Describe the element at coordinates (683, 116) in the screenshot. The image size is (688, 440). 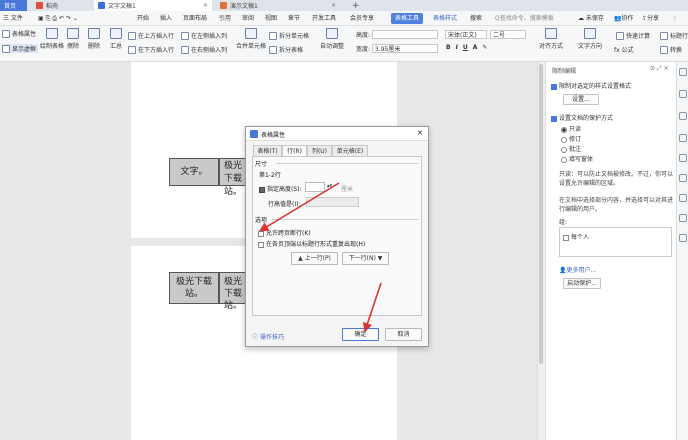
I see `select-icon` at that location.